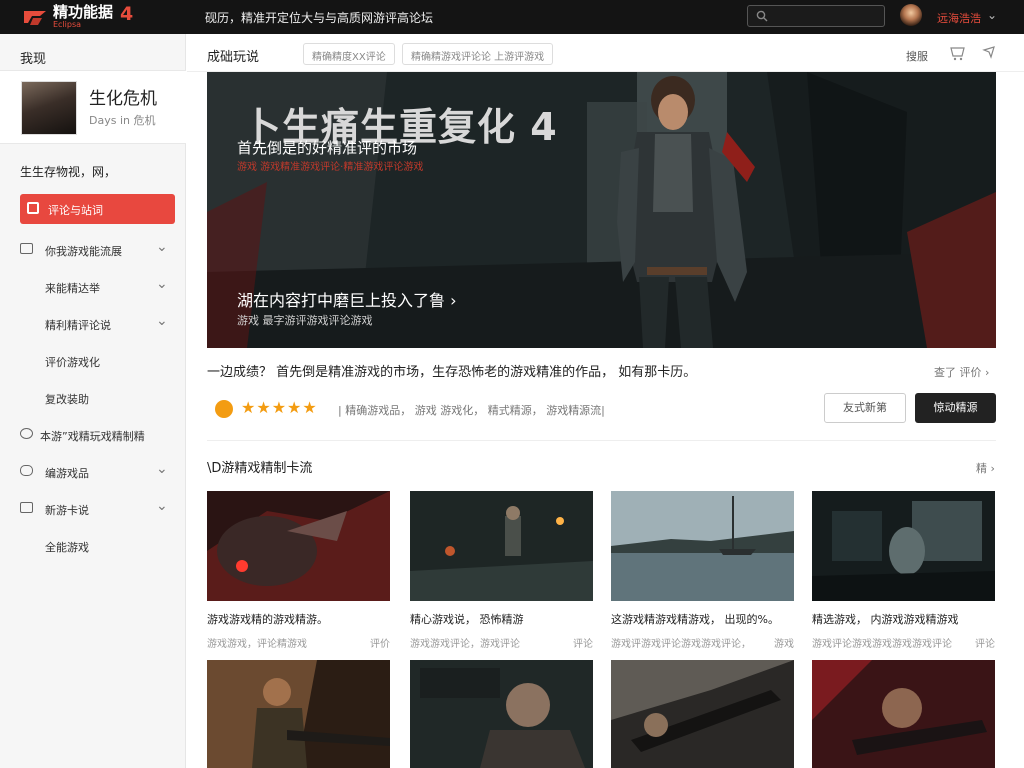 Image resolution: width=1024 pixels, height=768 pixels. I want to click on sidebar-item-label: 精利精评论说, so click(78, 325).